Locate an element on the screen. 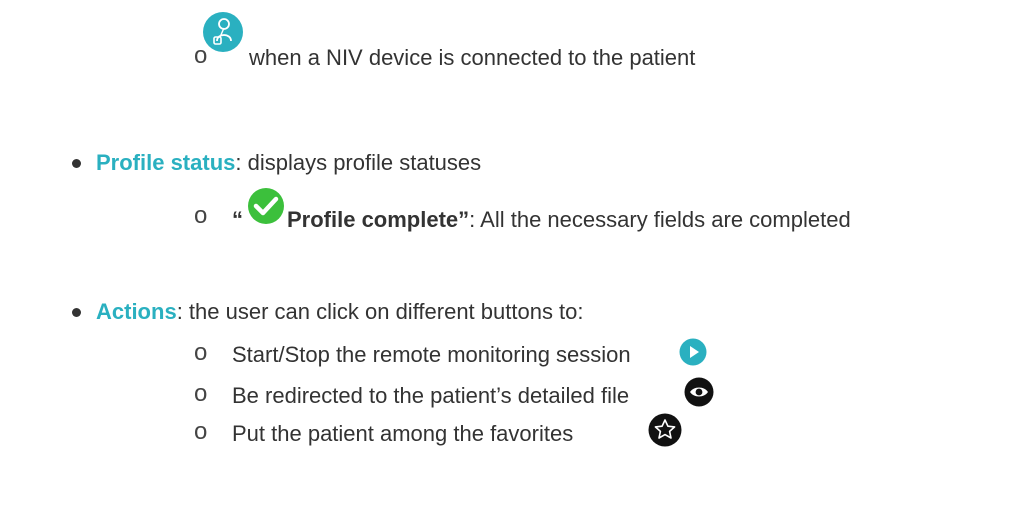 This screenshot has height=511, width=1009. profile-status-label: Profile status is located at coordinates (166, 162).